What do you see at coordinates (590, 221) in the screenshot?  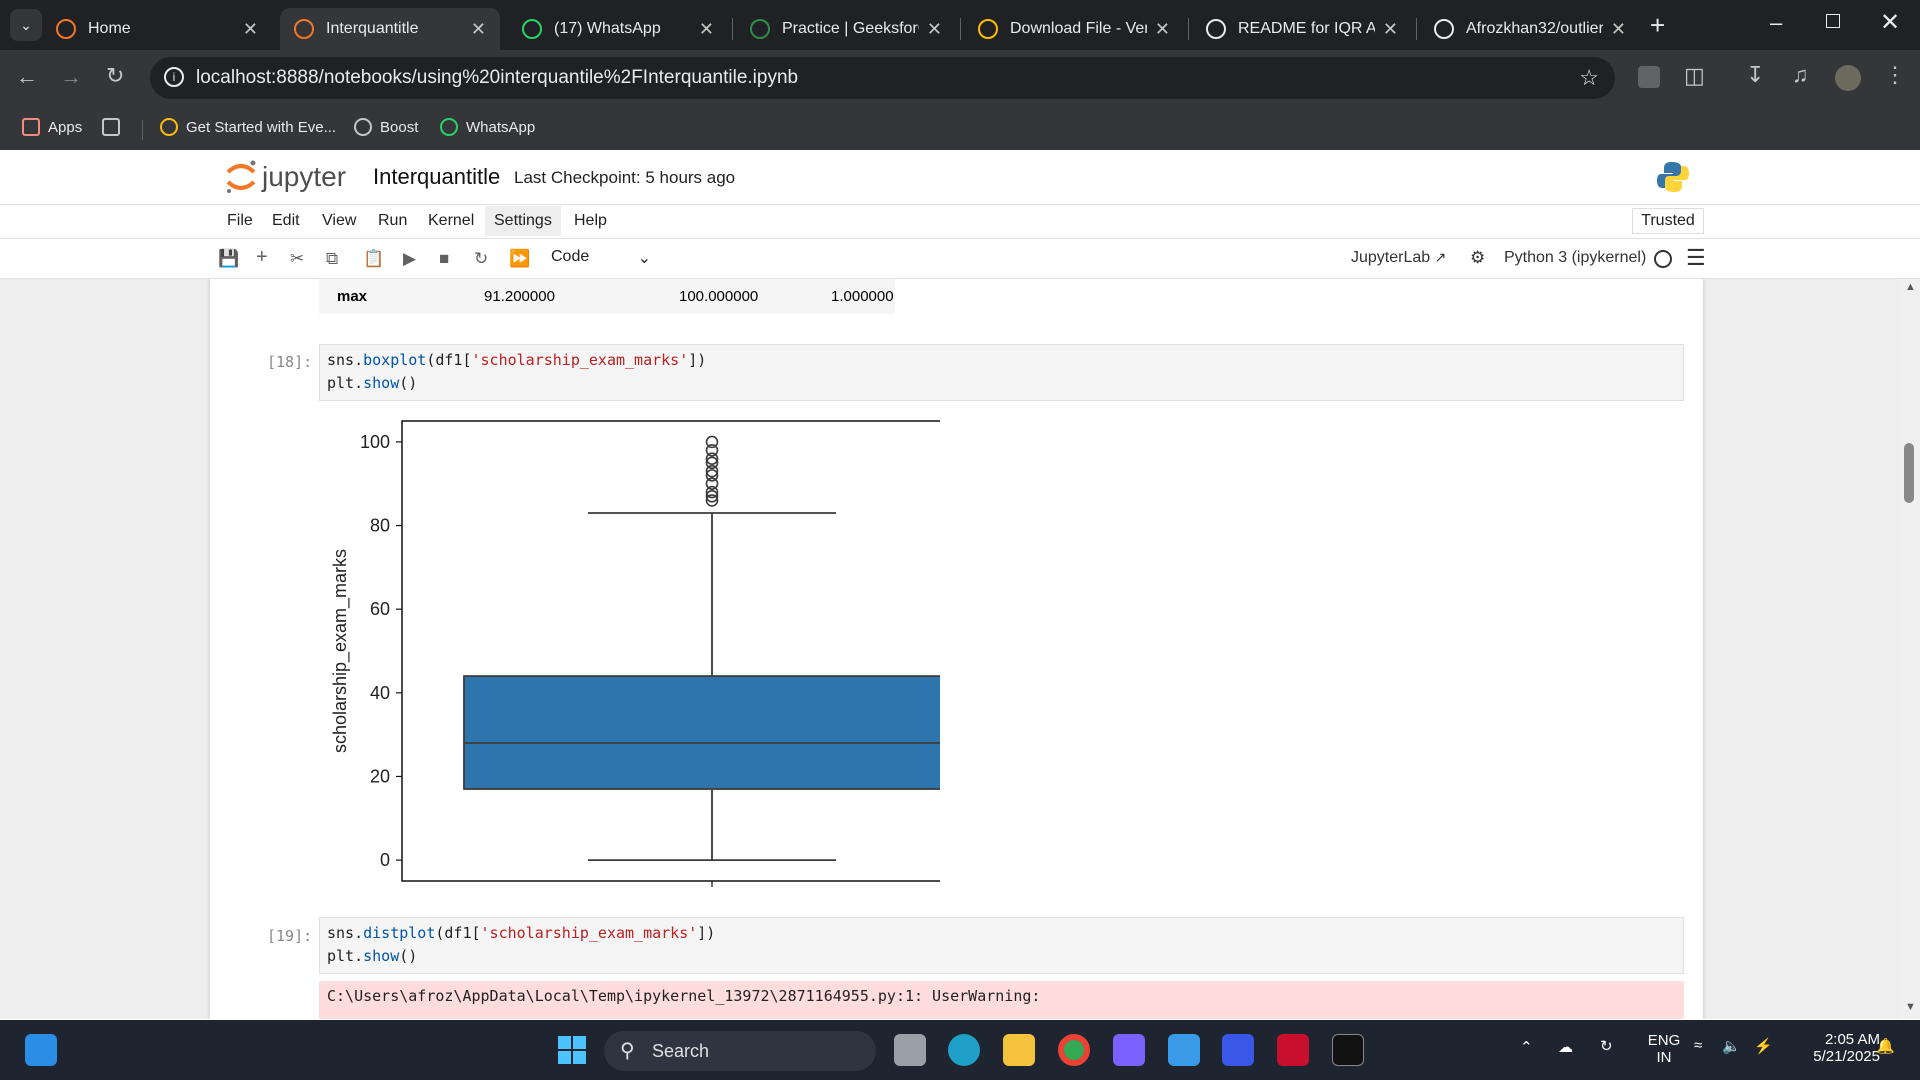 I see `menu-help: Help` at bounding box center [590, 221].